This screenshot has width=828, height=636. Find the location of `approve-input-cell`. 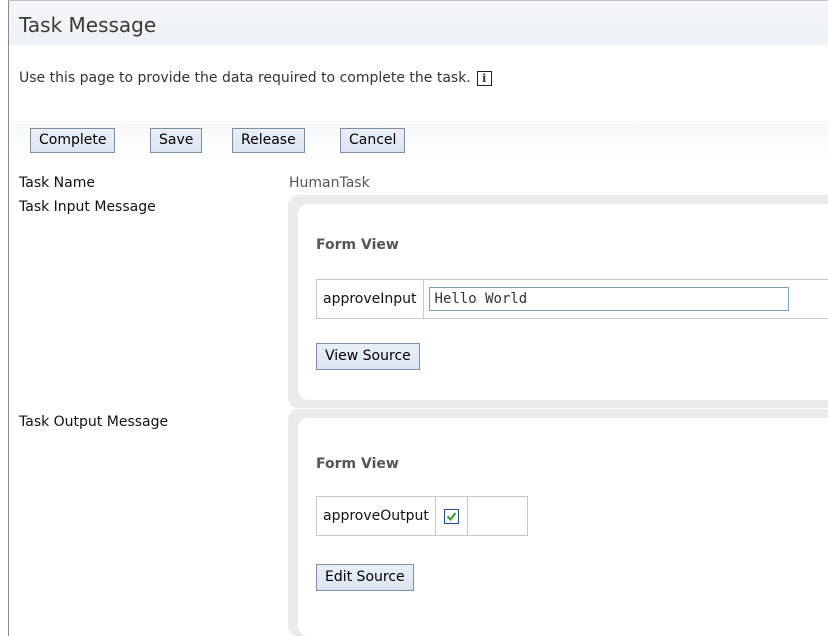

approve-input-cell is located at coordinates (609, 299).